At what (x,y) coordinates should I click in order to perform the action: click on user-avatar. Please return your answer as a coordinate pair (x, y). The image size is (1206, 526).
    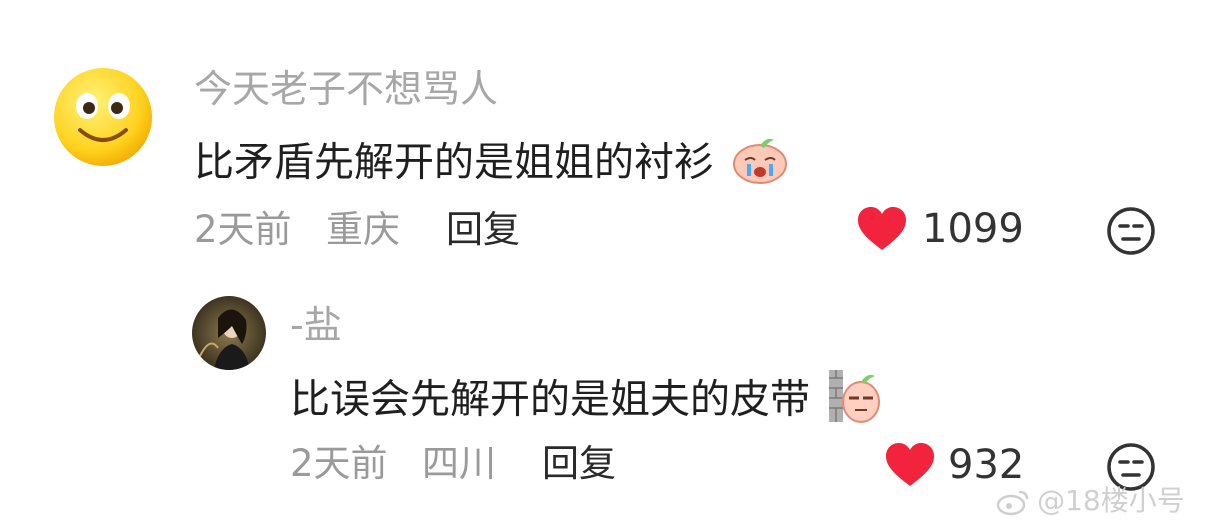
    Looking at the image, I should click on (103, 117).